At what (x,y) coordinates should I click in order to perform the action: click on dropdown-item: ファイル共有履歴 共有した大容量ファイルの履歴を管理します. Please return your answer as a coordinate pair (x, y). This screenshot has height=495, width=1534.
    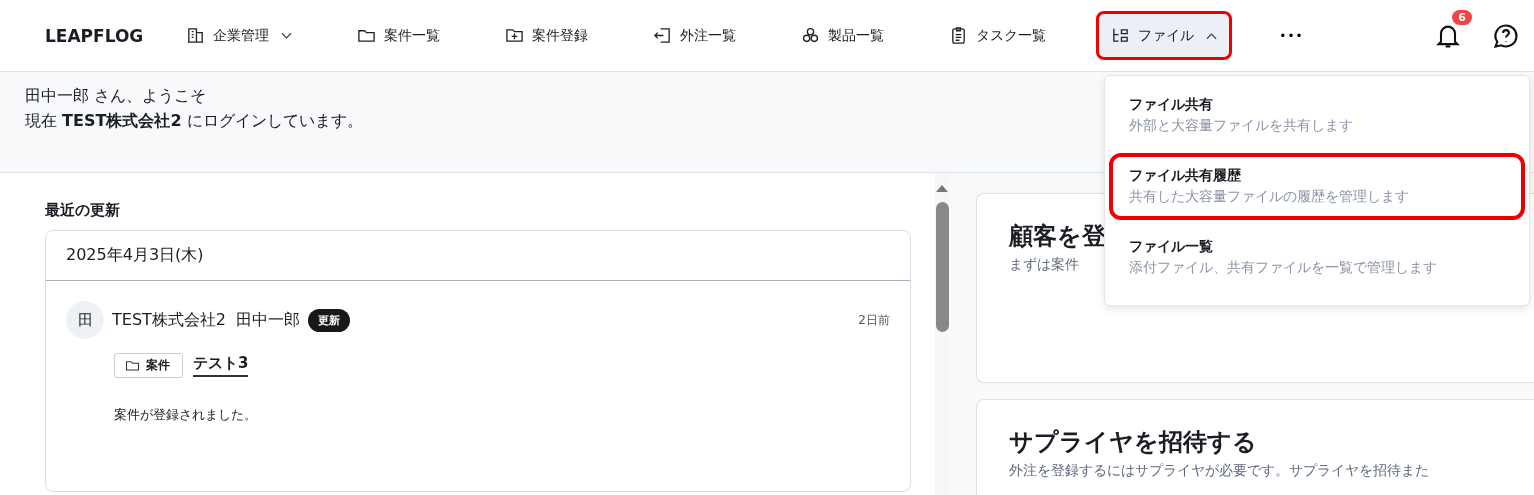
    Looking at the image, I should click on (1317, 186).